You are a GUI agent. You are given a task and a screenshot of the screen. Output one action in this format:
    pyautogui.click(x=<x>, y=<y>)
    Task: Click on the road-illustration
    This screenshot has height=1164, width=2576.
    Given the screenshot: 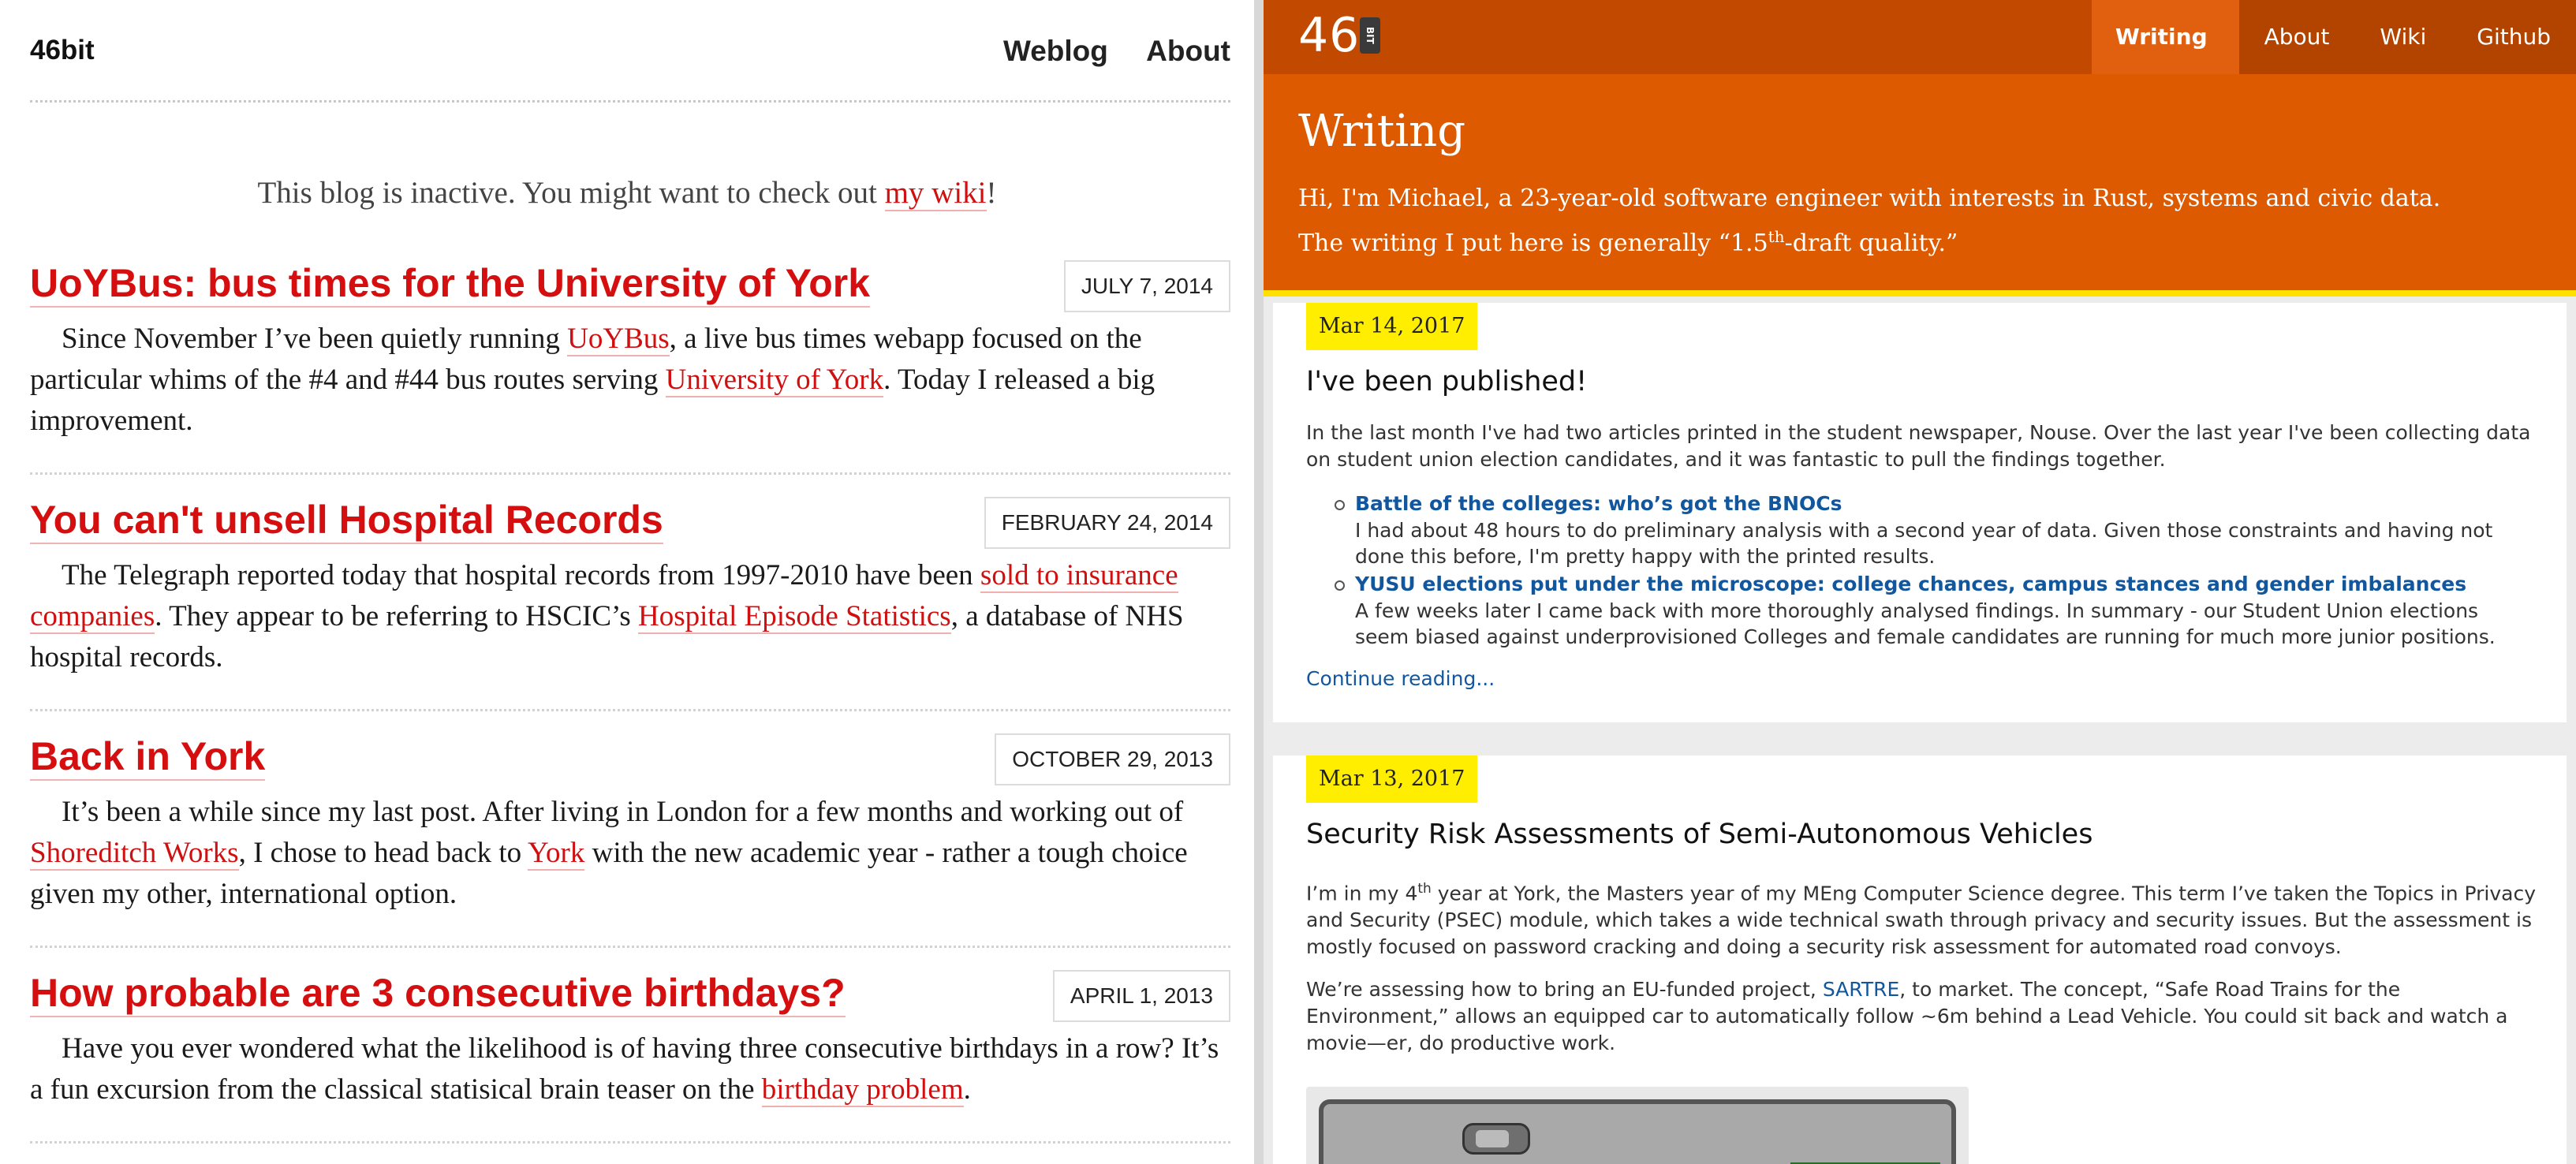 What is the action you would take?
    pyautogui.click(x=1637, y=1131)
    